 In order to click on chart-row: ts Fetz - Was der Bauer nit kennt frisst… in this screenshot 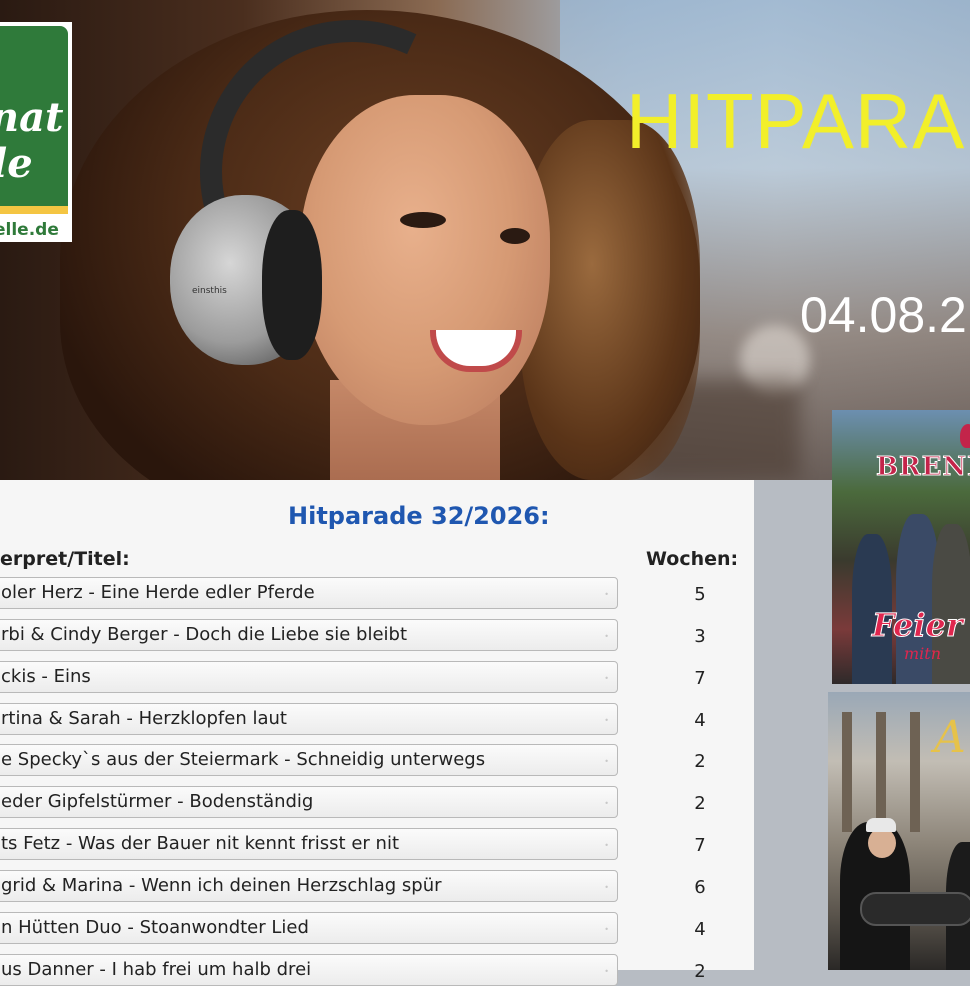, I will do `click(309, 844)`.